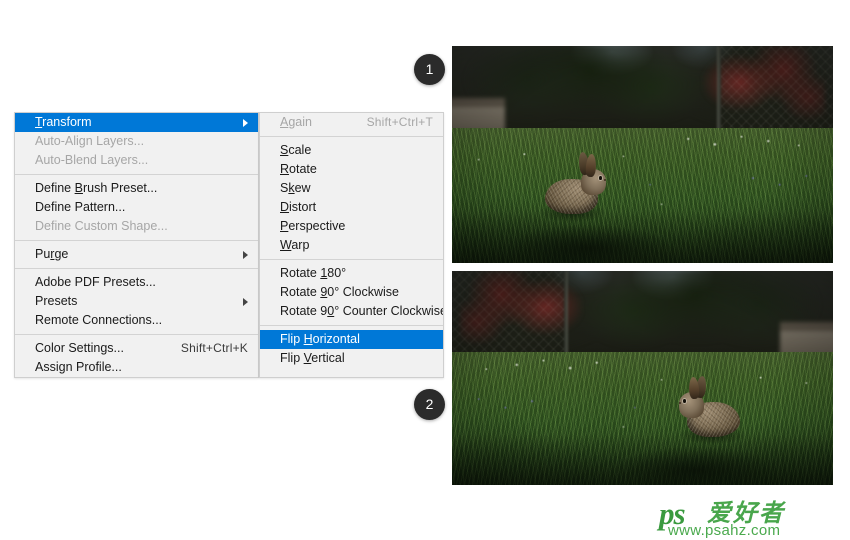 Image resolution: width=850 pixels, height=540 pixels. Describe the element at coordinates (214, 348) in the screenshot. I see `menu-item-shortcut: Shift+Ctrl+K` at that location.